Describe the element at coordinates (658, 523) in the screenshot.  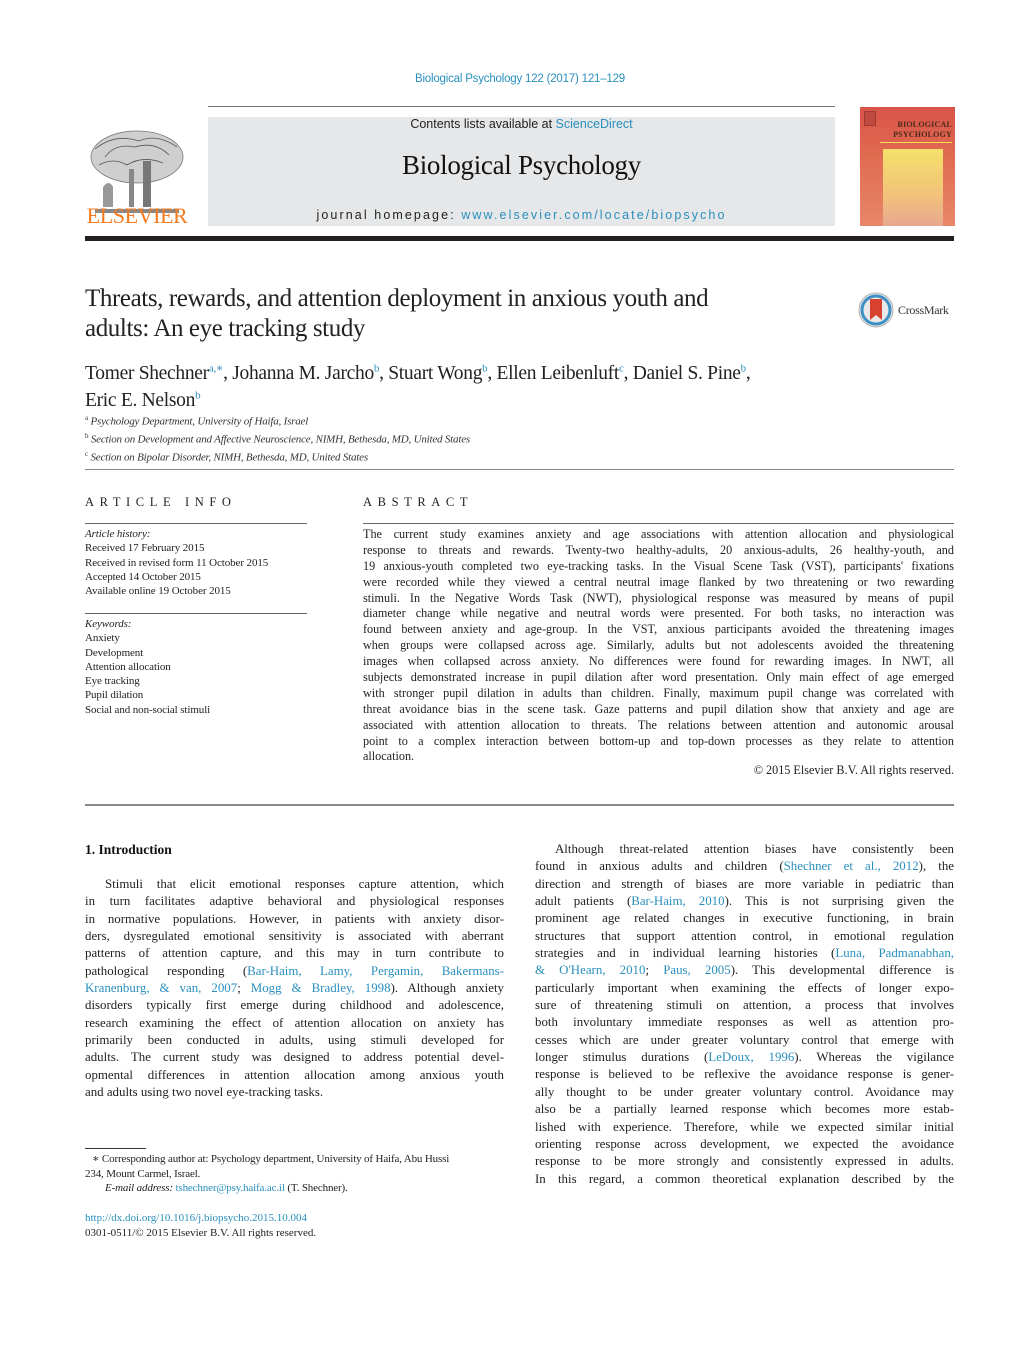
I see `abstract-rule` at that location.